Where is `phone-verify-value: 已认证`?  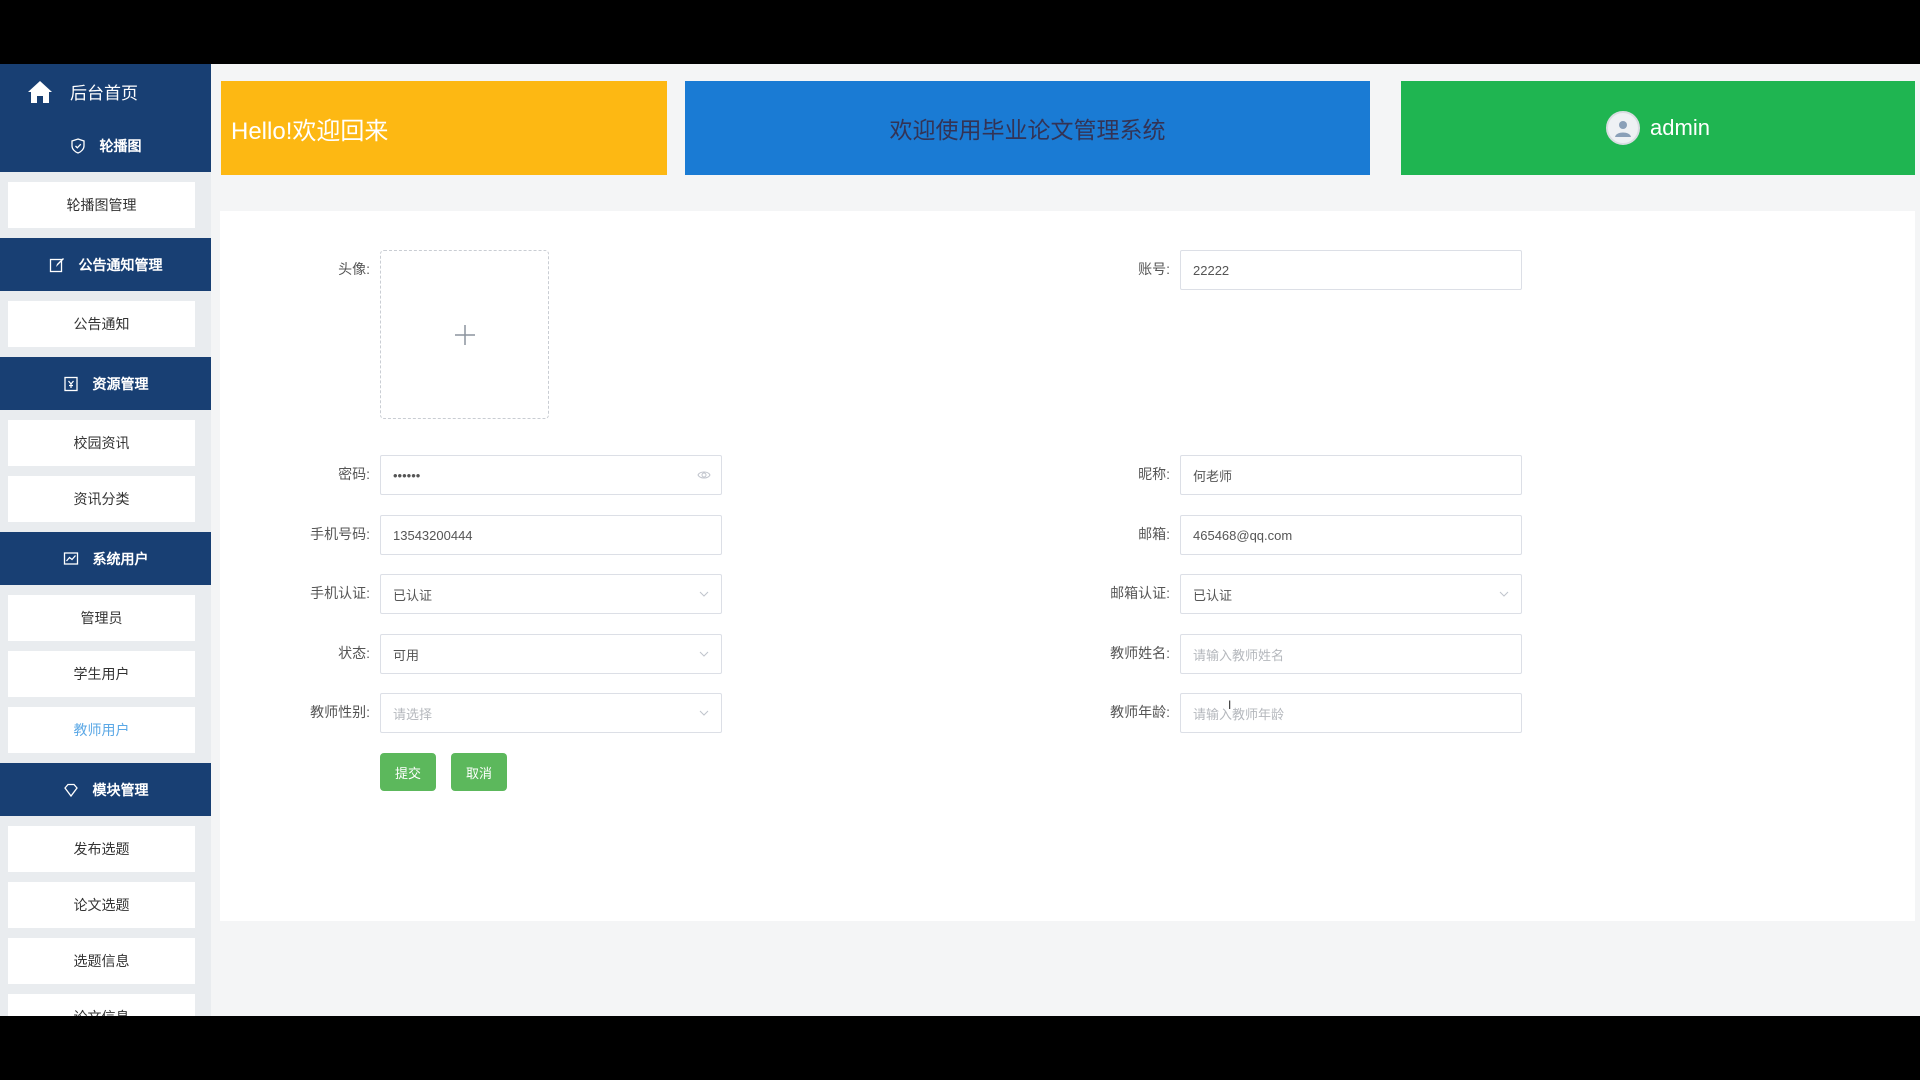
phone-verify-value: 已认证 is located at coordinates (413, 595).